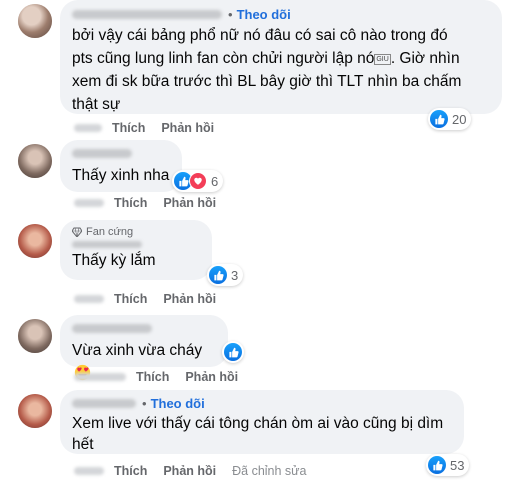  I want to click on reaction-summary, so click(233, 352).